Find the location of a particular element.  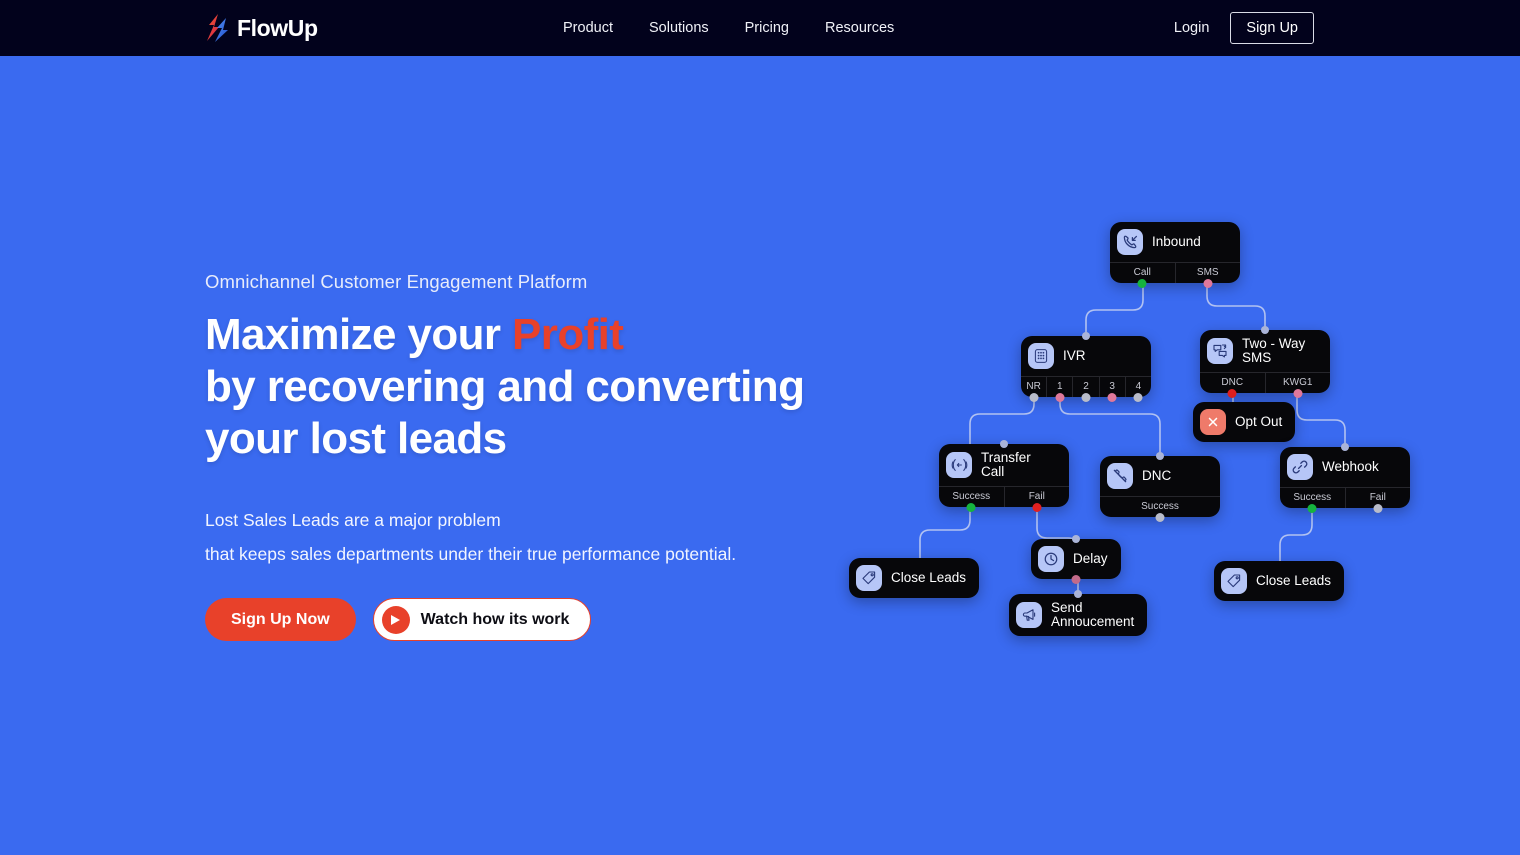

node-header: Inbound is located at coordinates (1175, 242).